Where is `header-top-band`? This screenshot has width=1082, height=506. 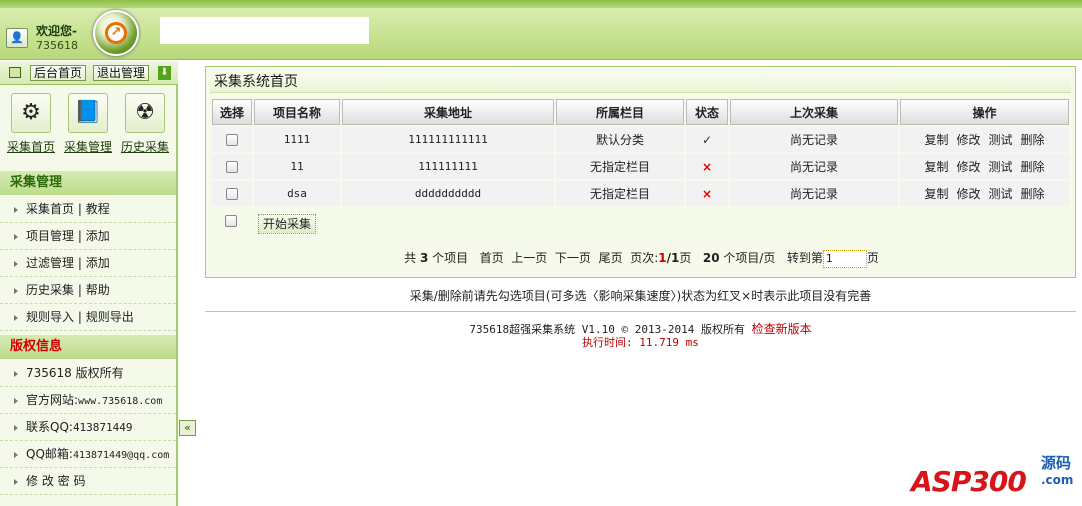 header-top-band is located at coordinates (541, 4).